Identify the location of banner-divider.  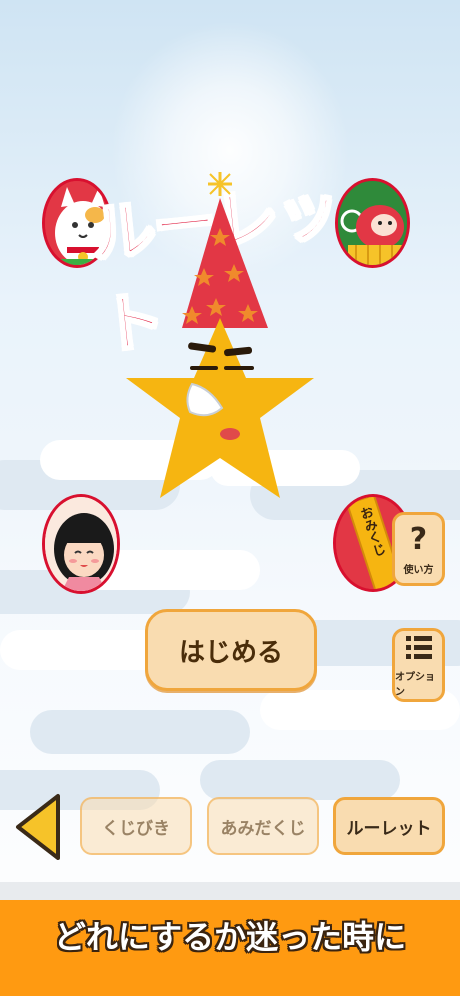
(230, 891).